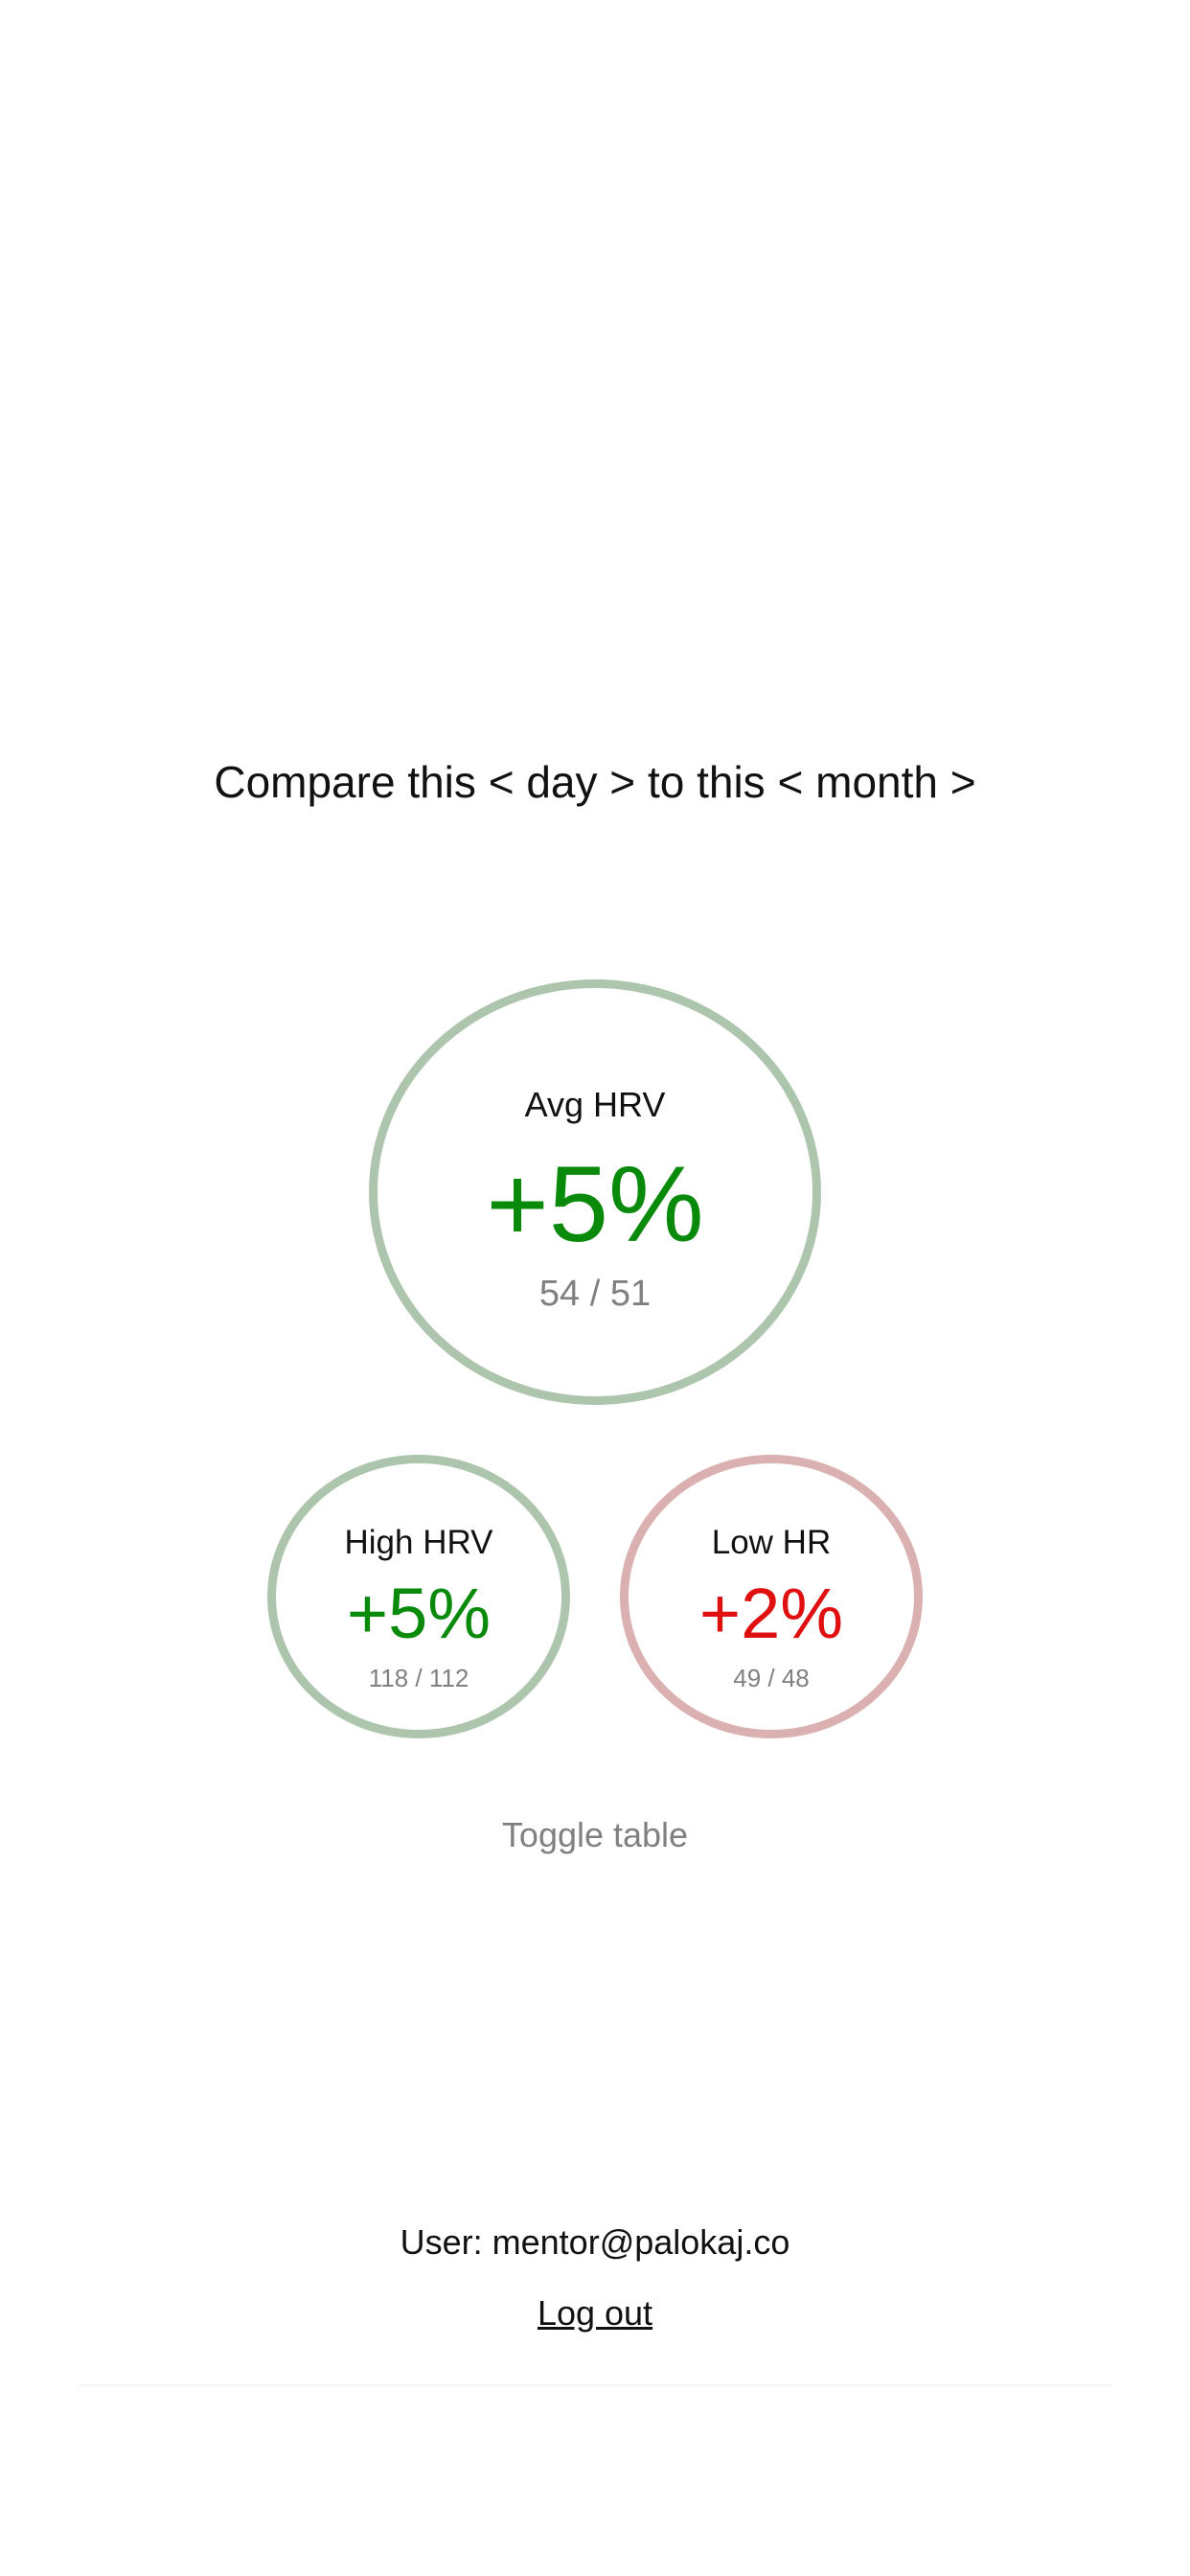 This screenshot has width=1190, height=2576. What do you see at coordinates (562, 782) in the screenshot?
I see `period-a-label: day` at bounding box center [562, 782].